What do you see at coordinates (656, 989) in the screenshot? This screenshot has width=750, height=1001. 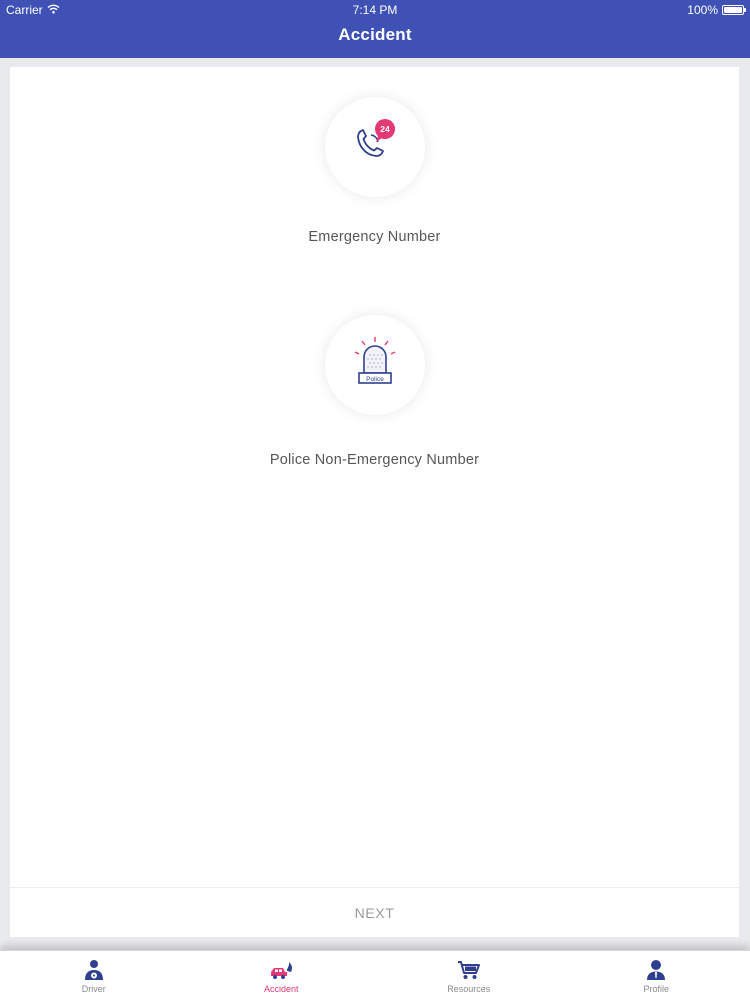 I see `tab-profile-label: Profile` at bounding box center [656, 989].